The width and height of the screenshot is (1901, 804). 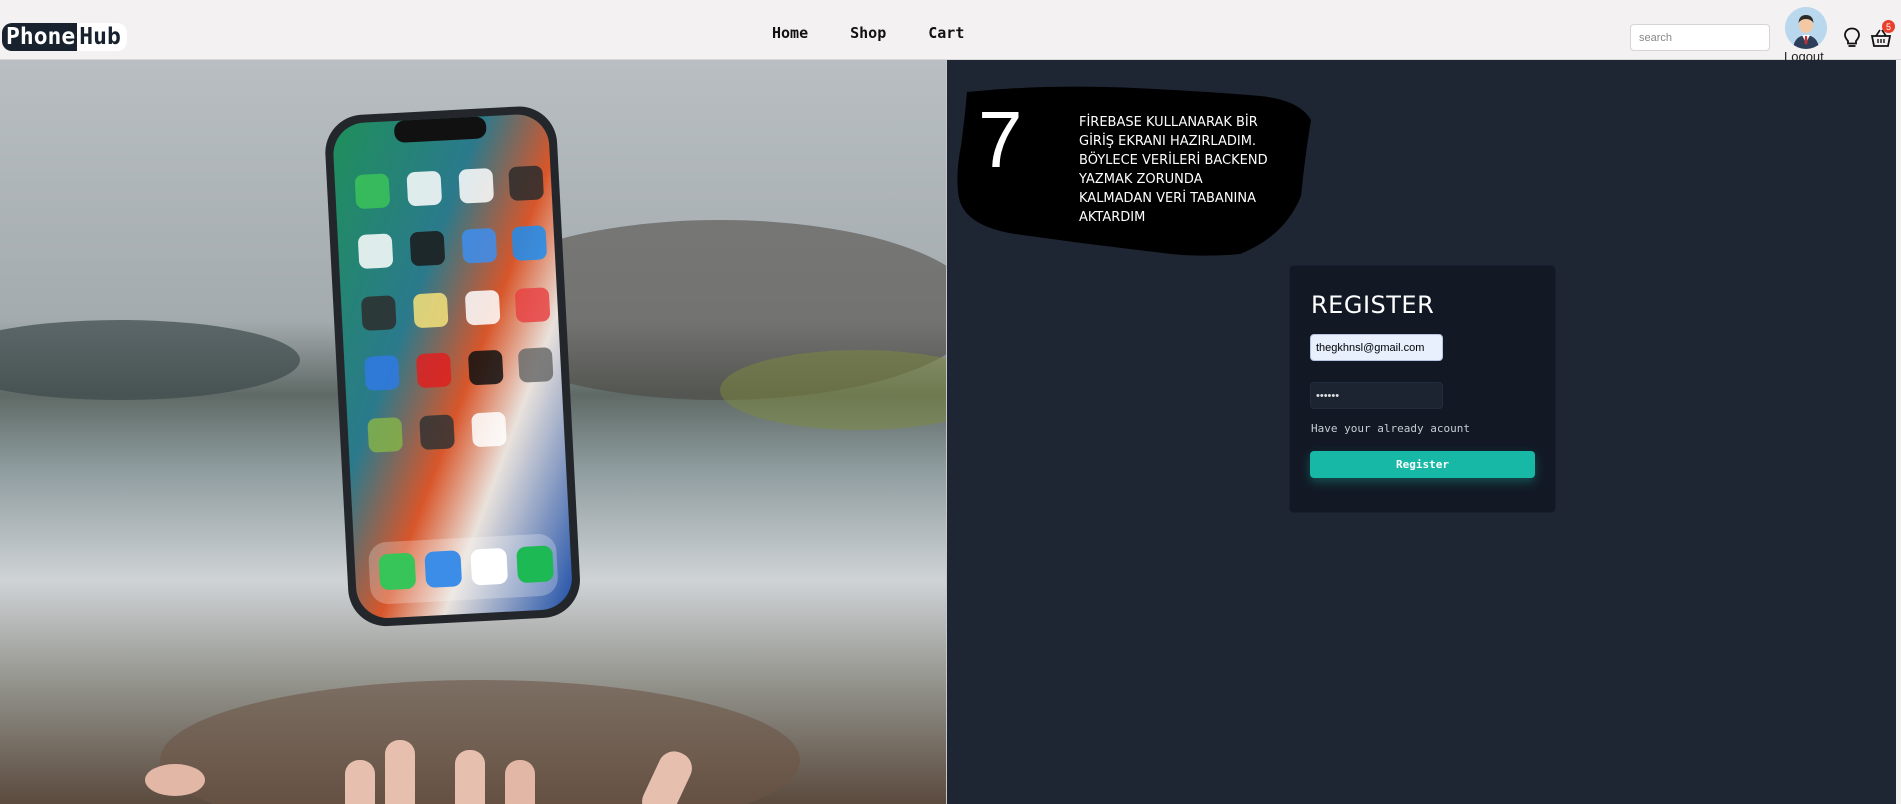 What do you see at coordinates (102, 37) in the screenshot?
I see `logo-hub-text: Hub` at bounding box center [102, 37].